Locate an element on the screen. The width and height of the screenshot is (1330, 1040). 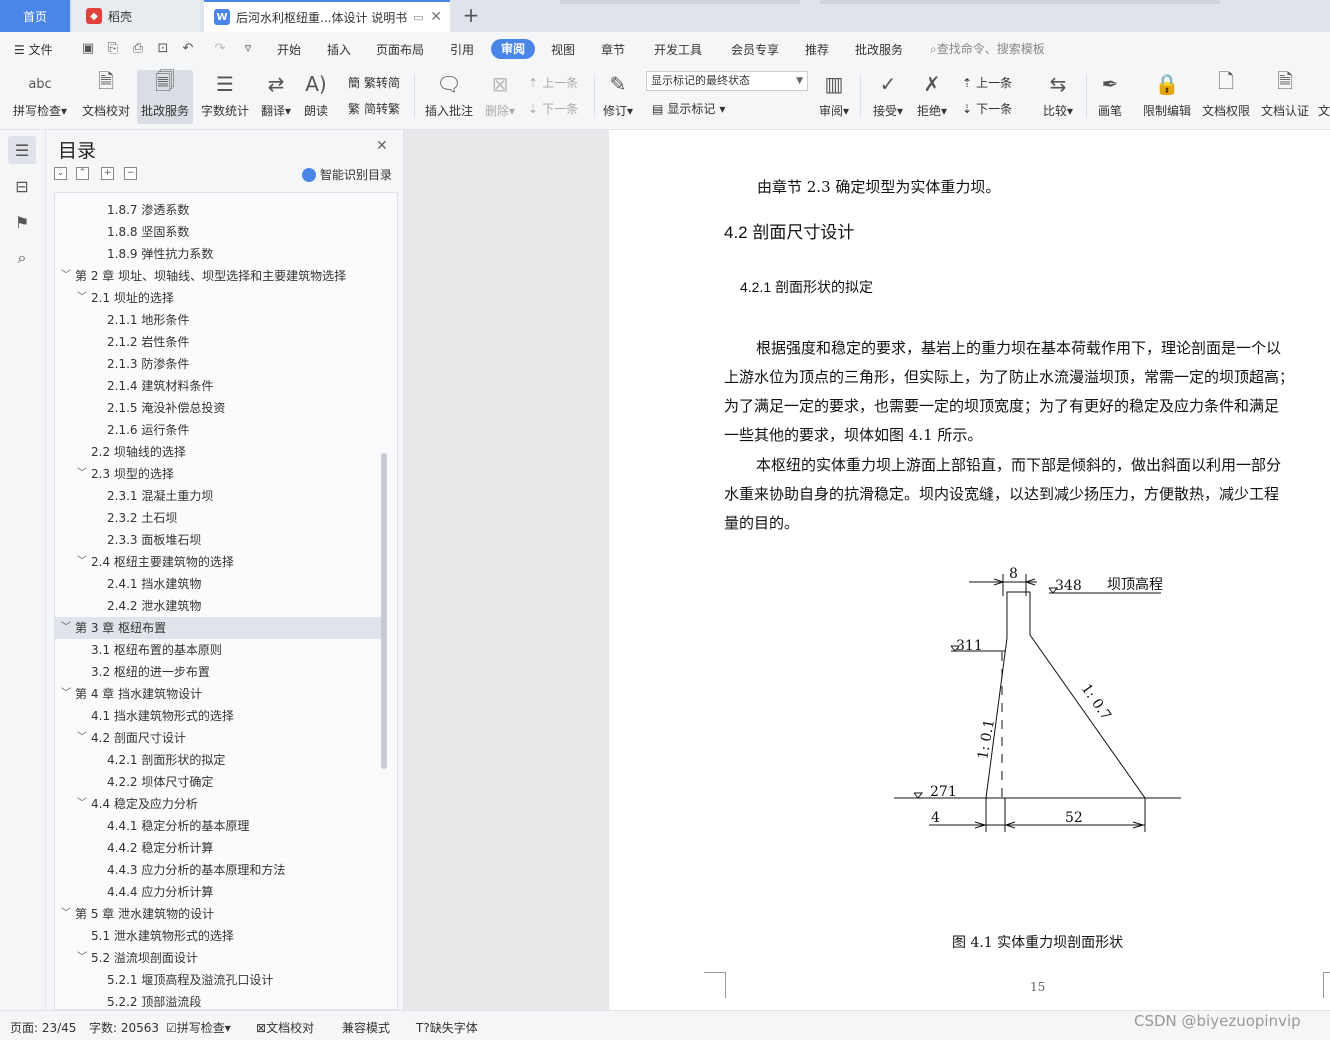
restrict-edit-button: 🔒 限制编辑 is located at coordinates (1167, 97).